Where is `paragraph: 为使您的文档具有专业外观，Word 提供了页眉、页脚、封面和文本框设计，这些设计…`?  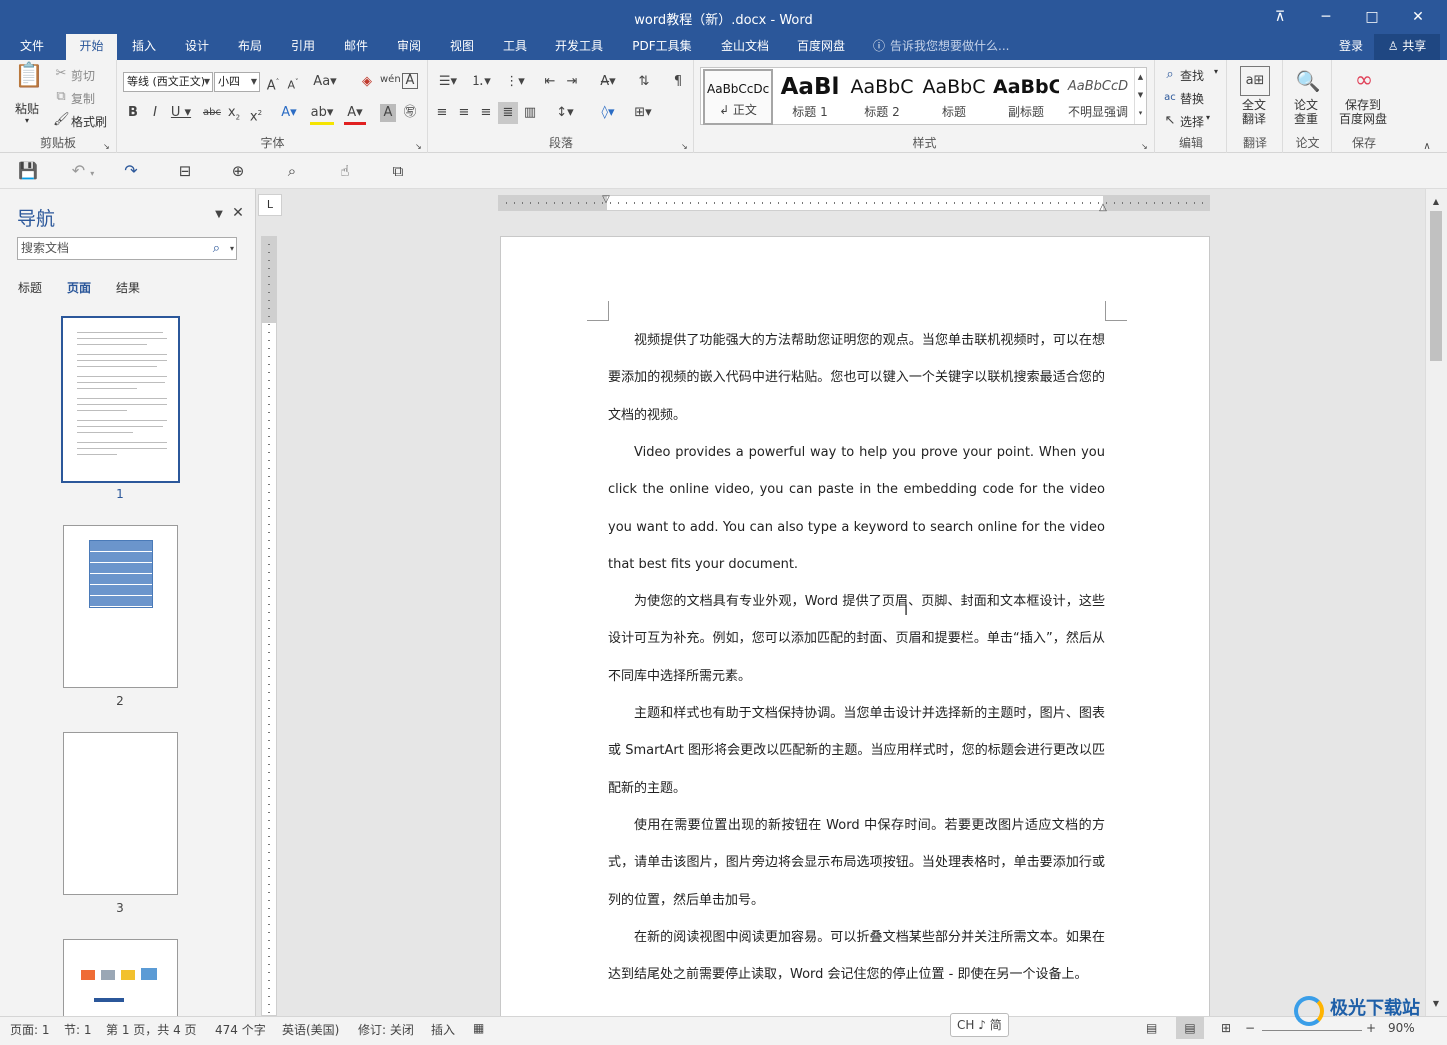
paragraph: 为使您的文档具有专业外观，Word 提供了页眉、页脚、封面和文本框设计，这些设计… is located at coordinates (856, 639).